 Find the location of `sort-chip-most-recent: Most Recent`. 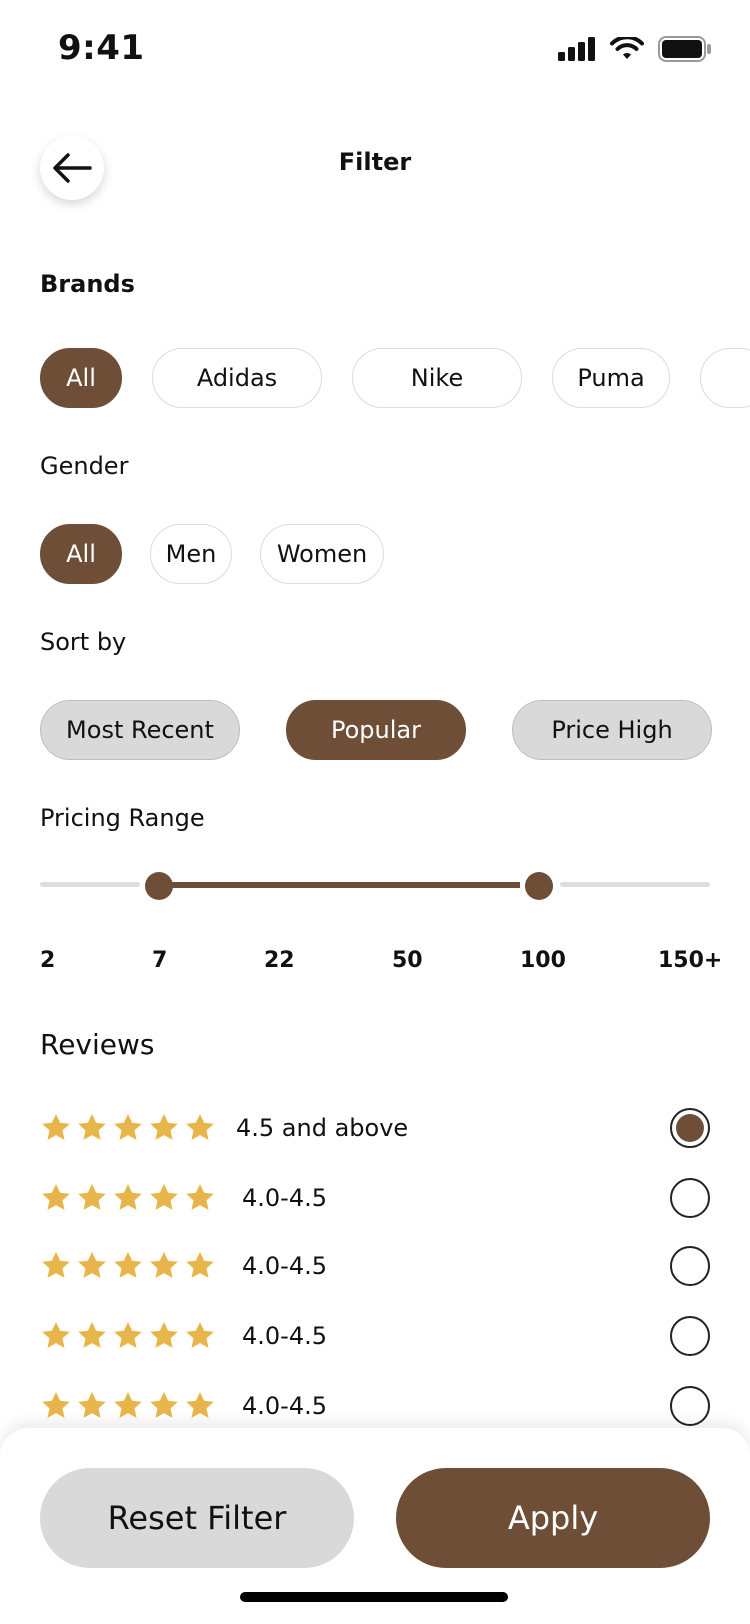

sort-chip-most-recent: Most Recent is located at coordinates (140, 730).